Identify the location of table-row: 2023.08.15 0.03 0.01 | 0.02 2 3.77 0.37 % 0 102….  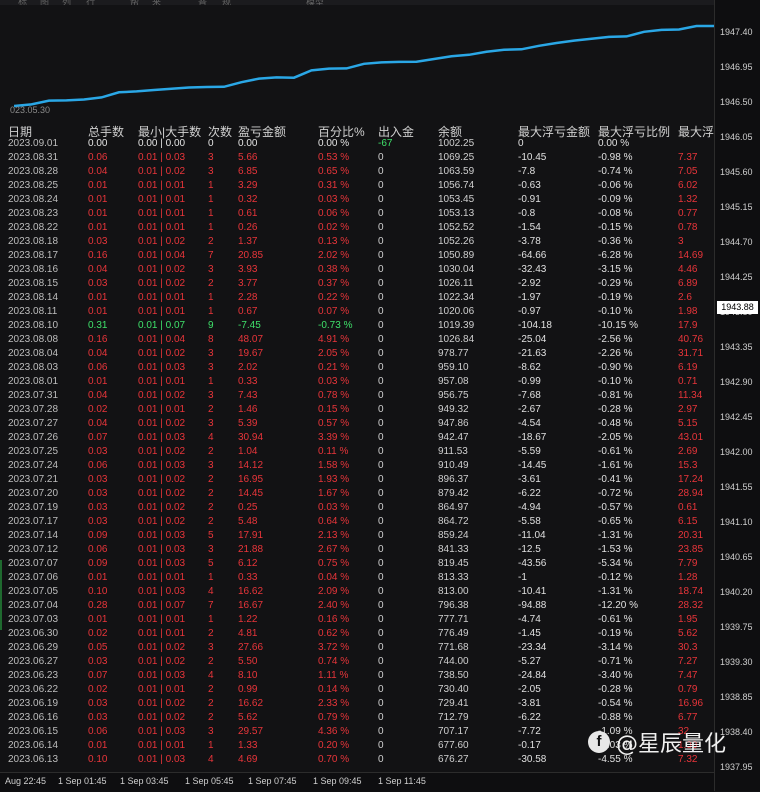
(357, 284).